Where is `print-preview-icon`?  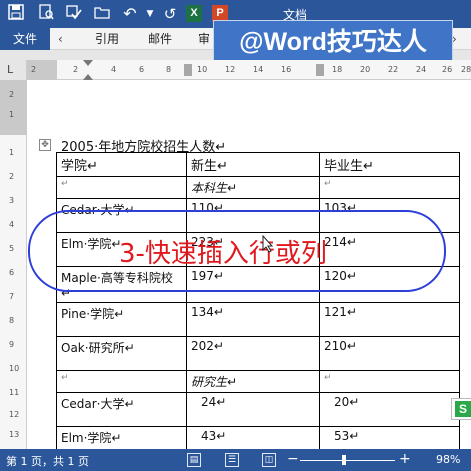
print-preview-icon is located at coordinates (46, 14).